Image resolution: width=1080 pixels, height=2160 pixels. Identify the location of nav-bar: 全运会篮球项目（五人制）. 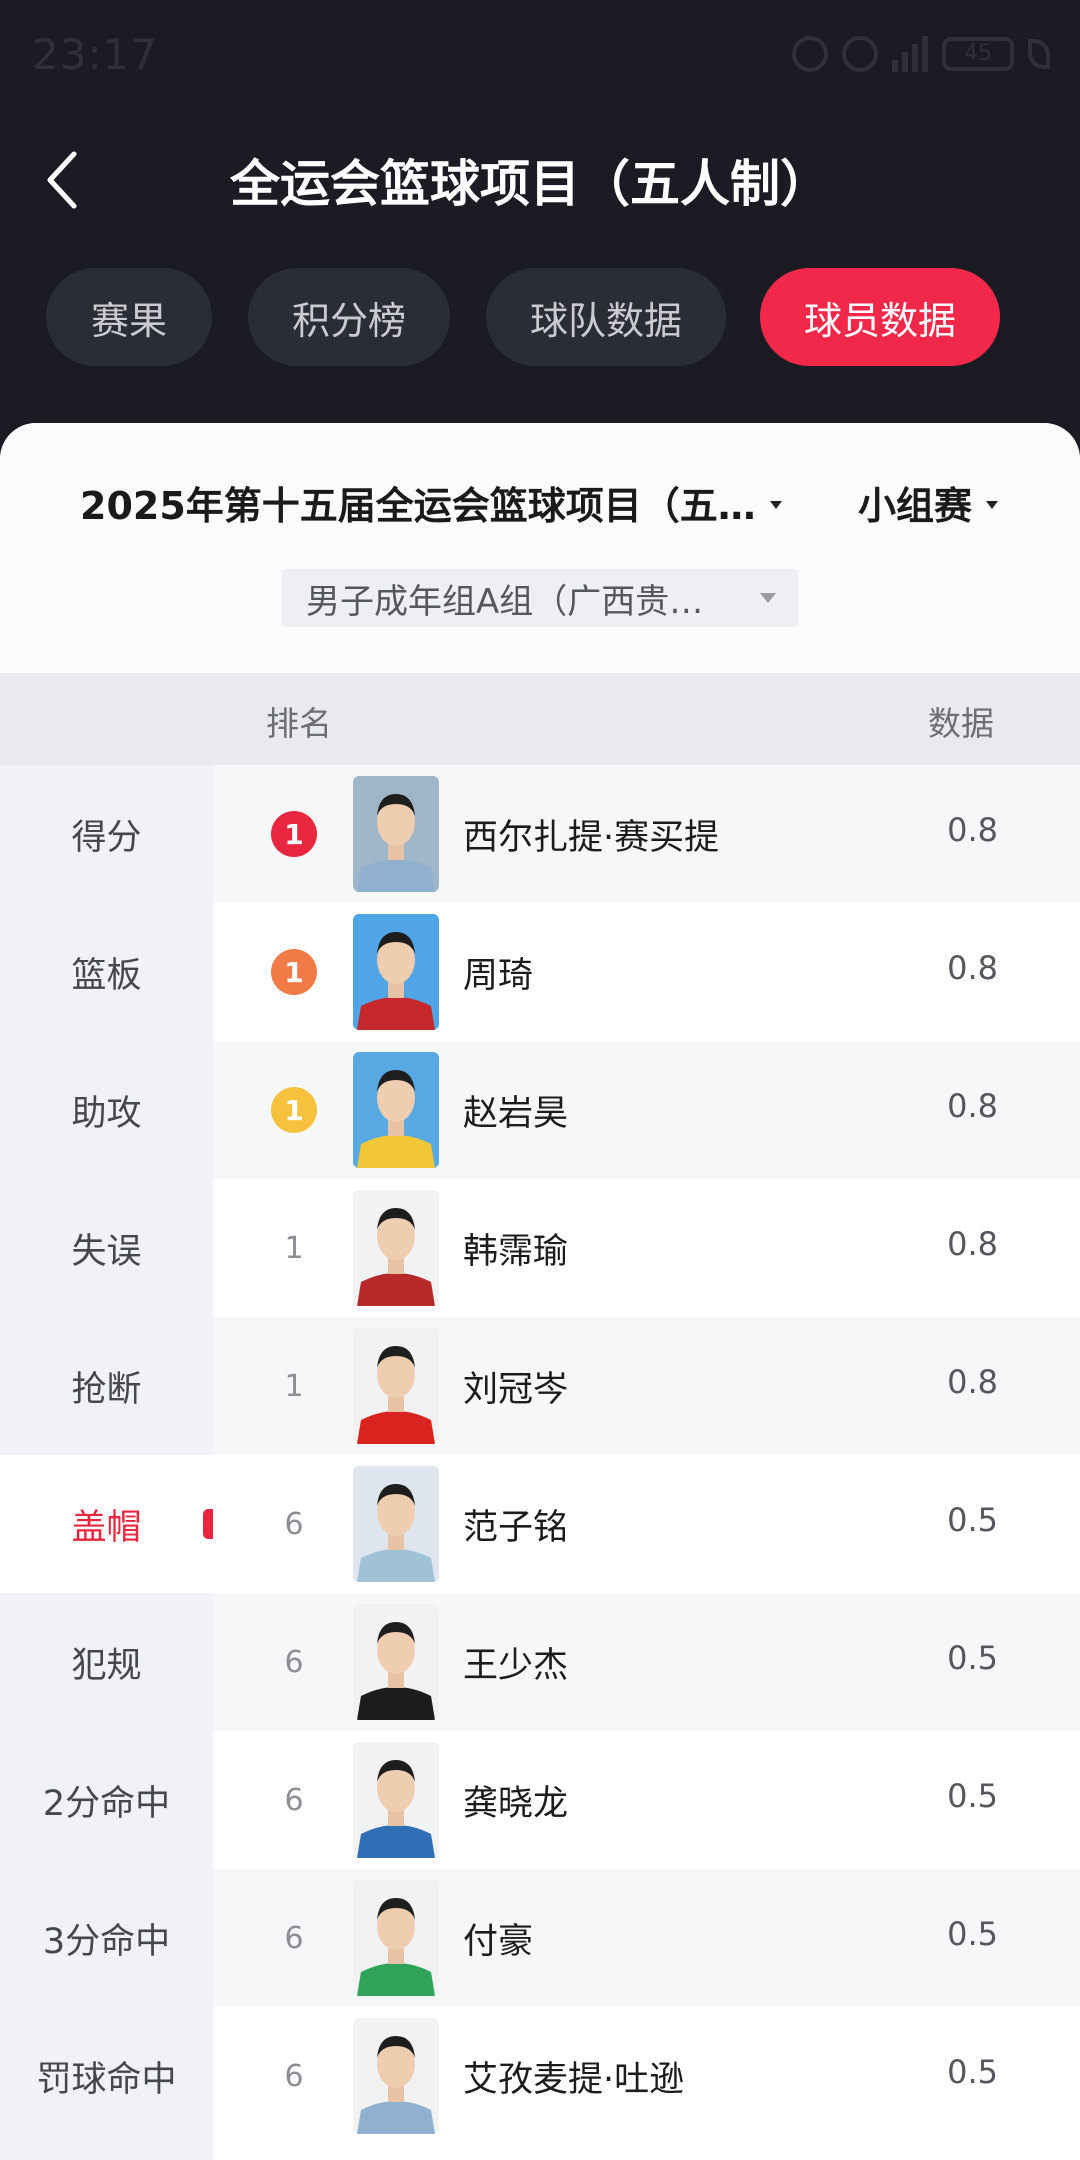
(540, 180).